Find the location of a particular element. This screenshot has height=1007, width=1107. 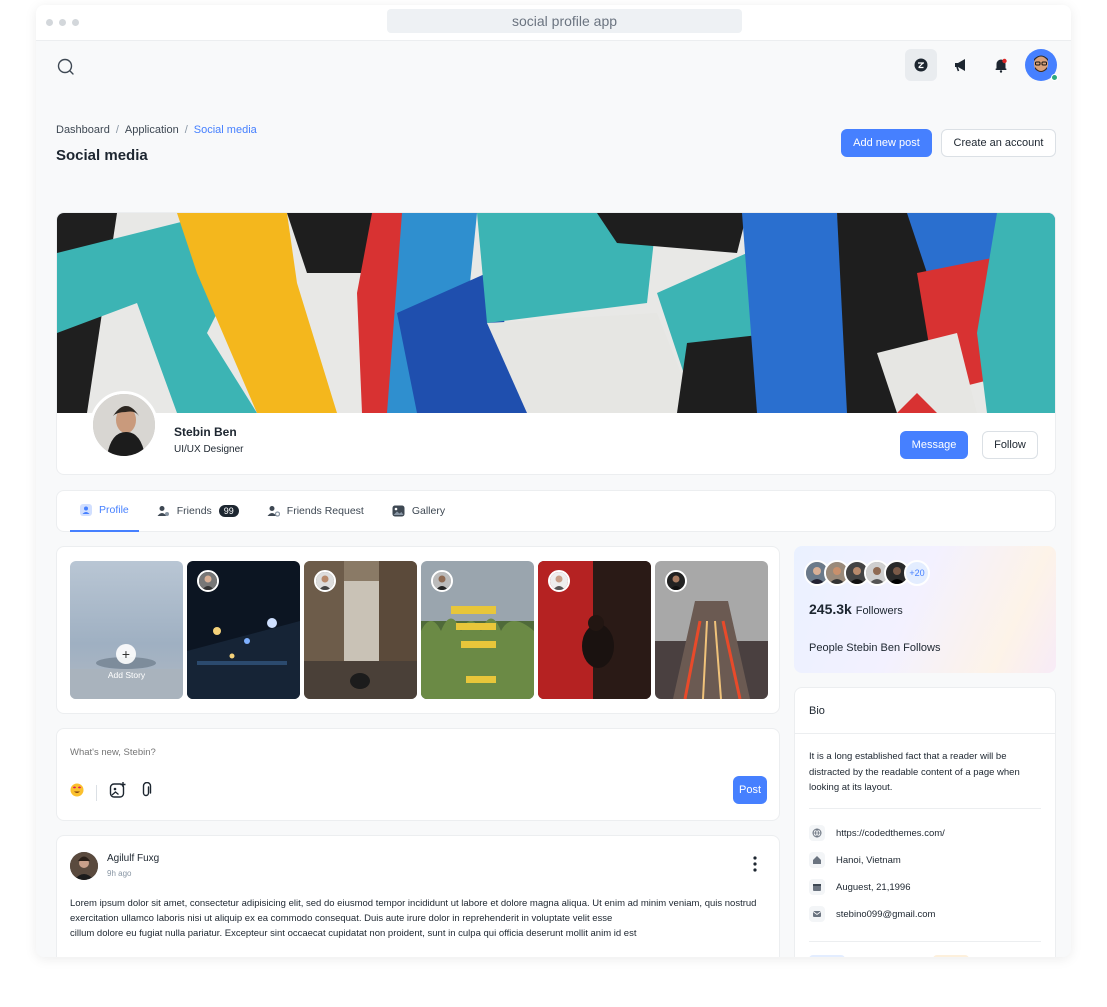

user-icon is located at coordinates (86, 510).